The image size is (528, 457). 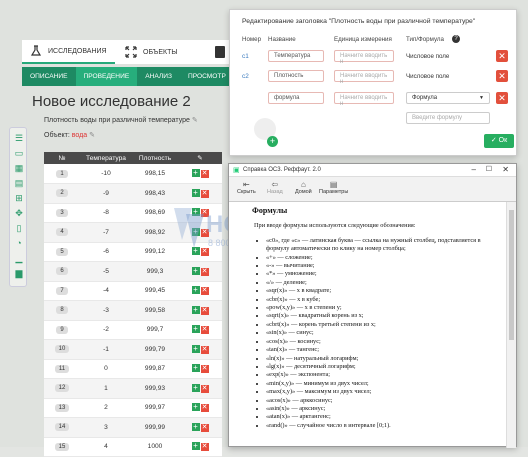 I want to click on density-cell: 999,97, so click(x=155, y=408).